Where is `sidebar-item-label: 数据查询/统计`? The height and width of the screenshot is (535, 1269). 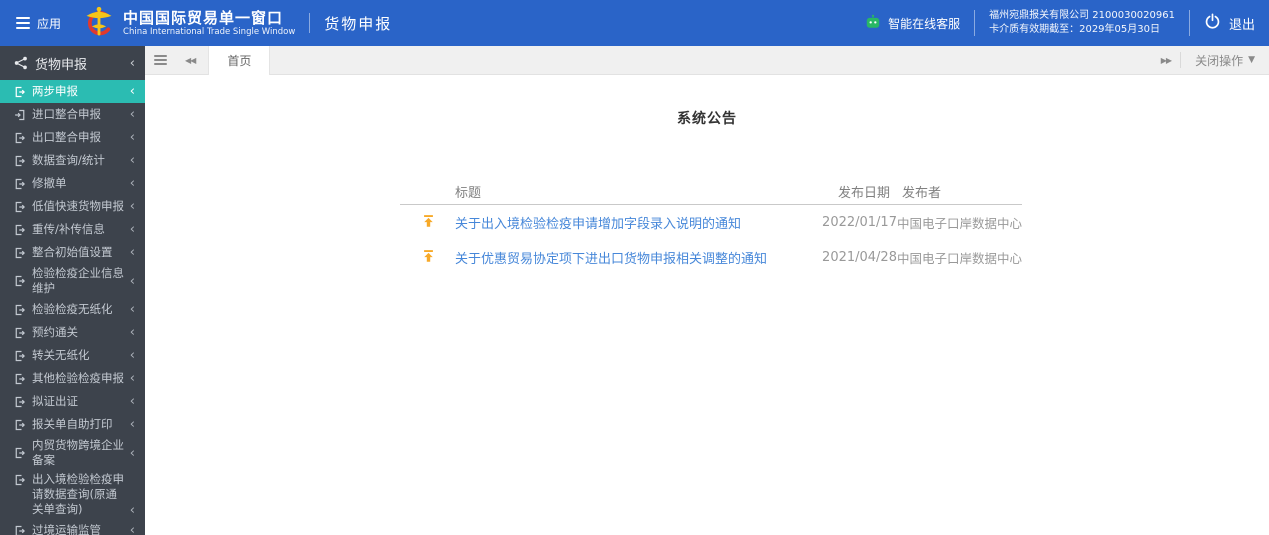
sidebar-item-label: 数据查询/统计 is located at coordinates (68, 160).